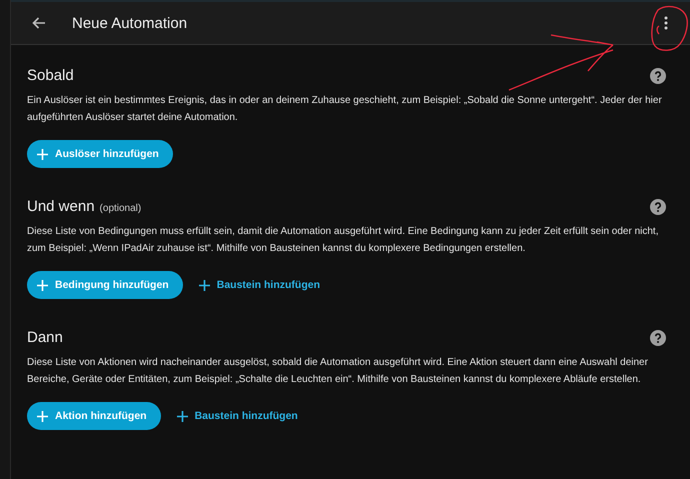 This screenshot has height=479, width=690. I want to click on section-title: Sobald, so click(50, 75).